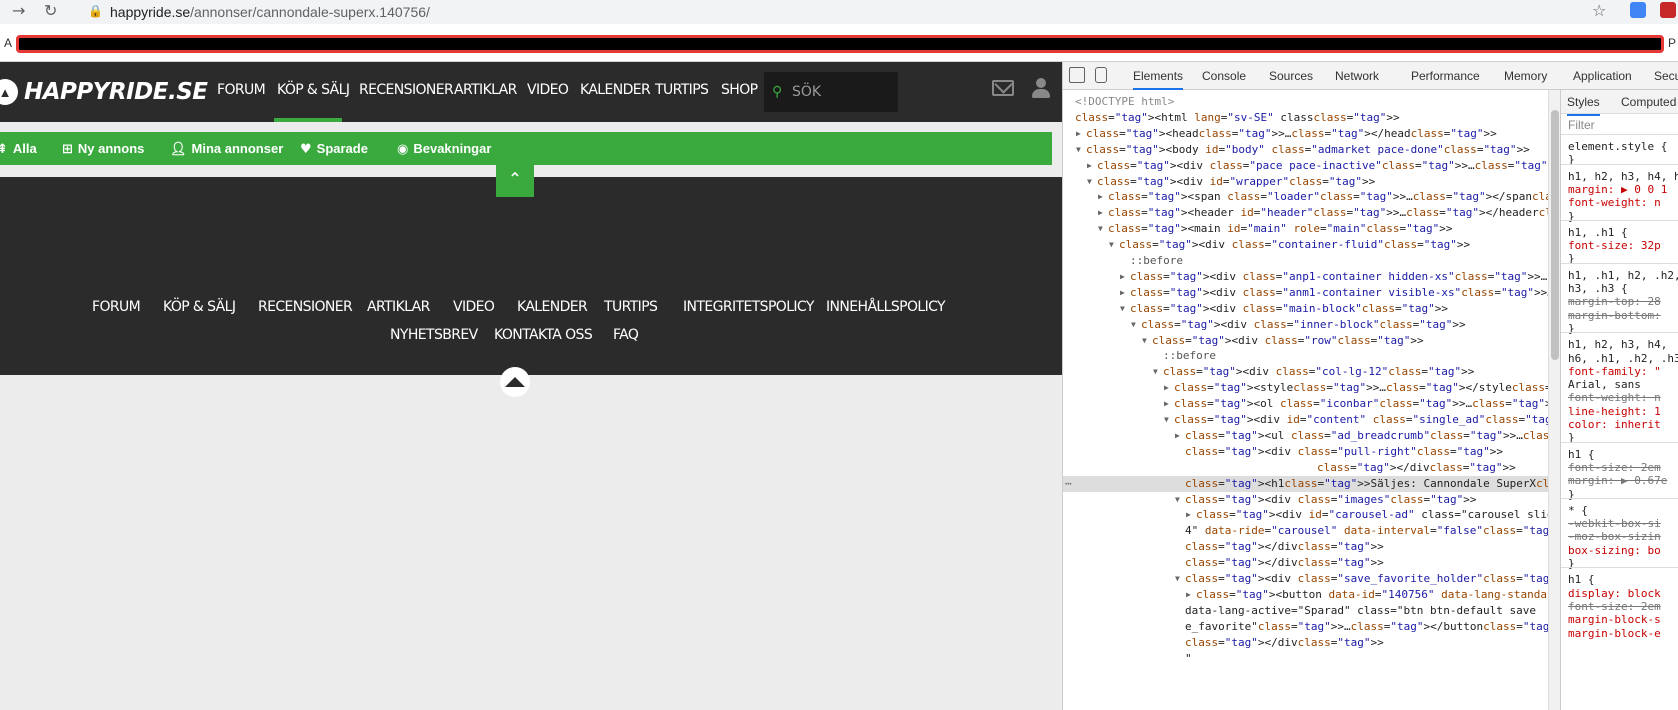 This screenshot has width=1678, height=710. I want to click on style-rule-line: h3, .h3 {, so click(1598, 288).